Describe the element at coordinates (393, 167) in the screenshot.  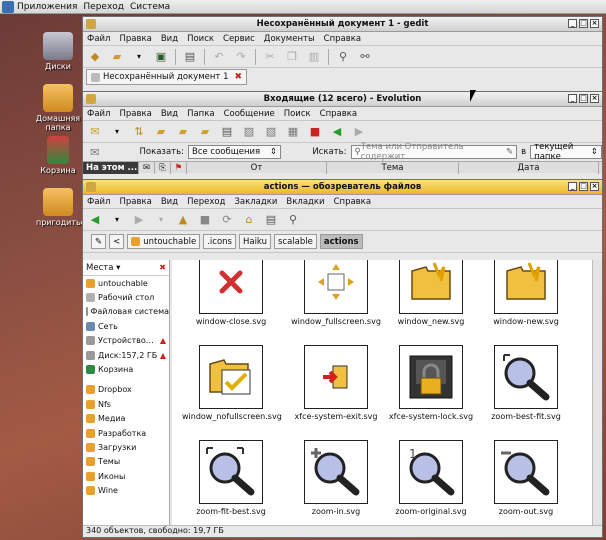
I see `column-subject: Тема` at that location.